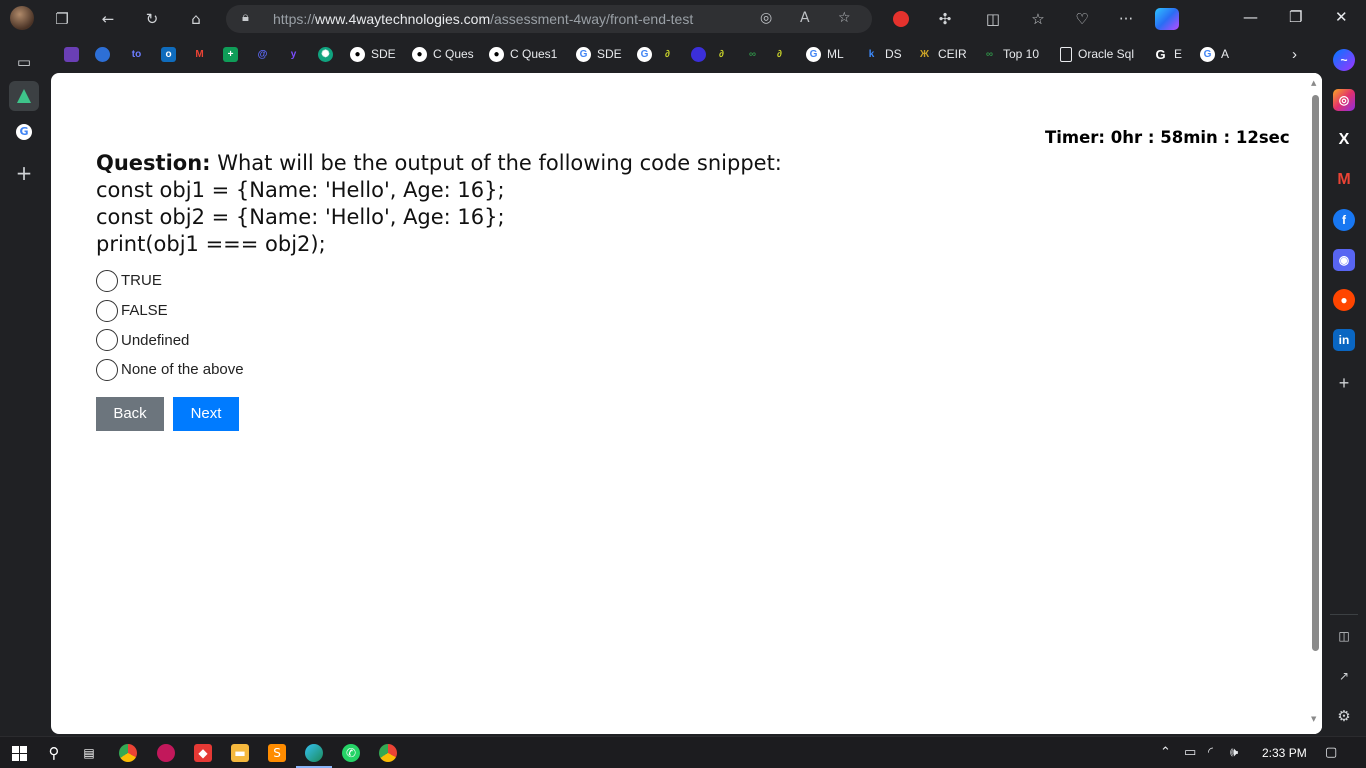 This screenshot has width=1366, height=768. What do you see at coordinates (277, 753) in the screenshot?
I see `sublime-text-icon: S` at bounding box center [277, 753].